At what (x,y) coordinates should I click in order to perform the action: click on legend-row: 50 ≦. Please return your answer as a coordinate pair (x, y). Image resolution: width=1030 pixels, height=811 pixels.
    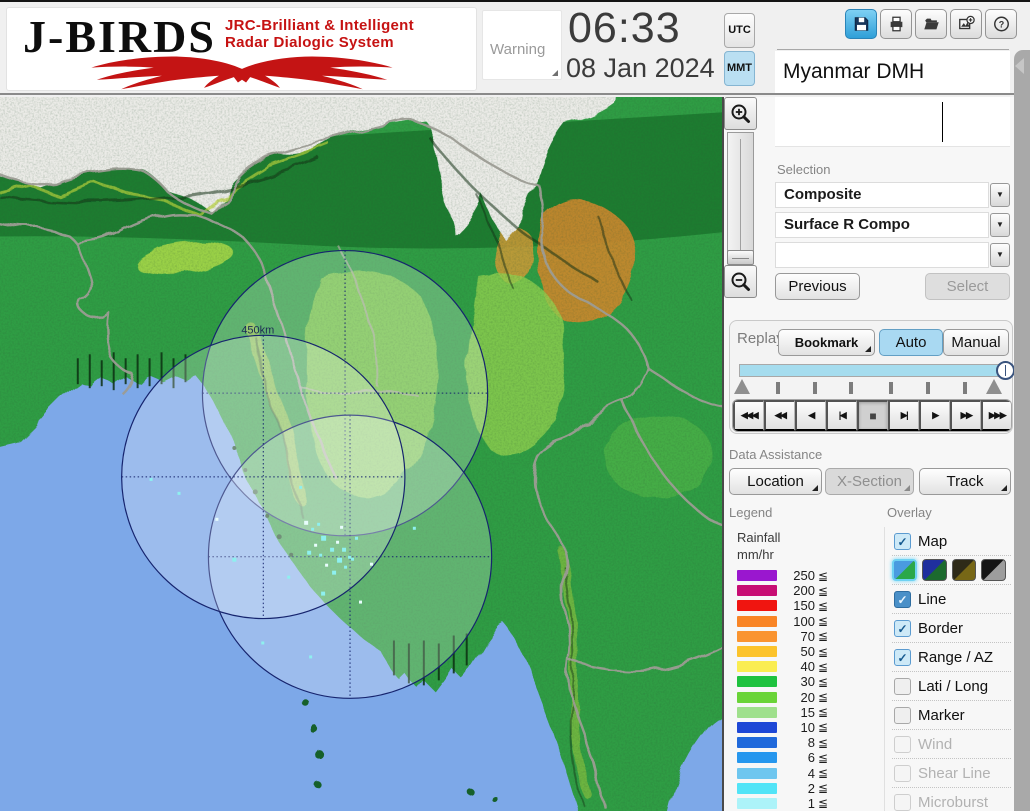
    Looking at the image, I should click on (793, 651).